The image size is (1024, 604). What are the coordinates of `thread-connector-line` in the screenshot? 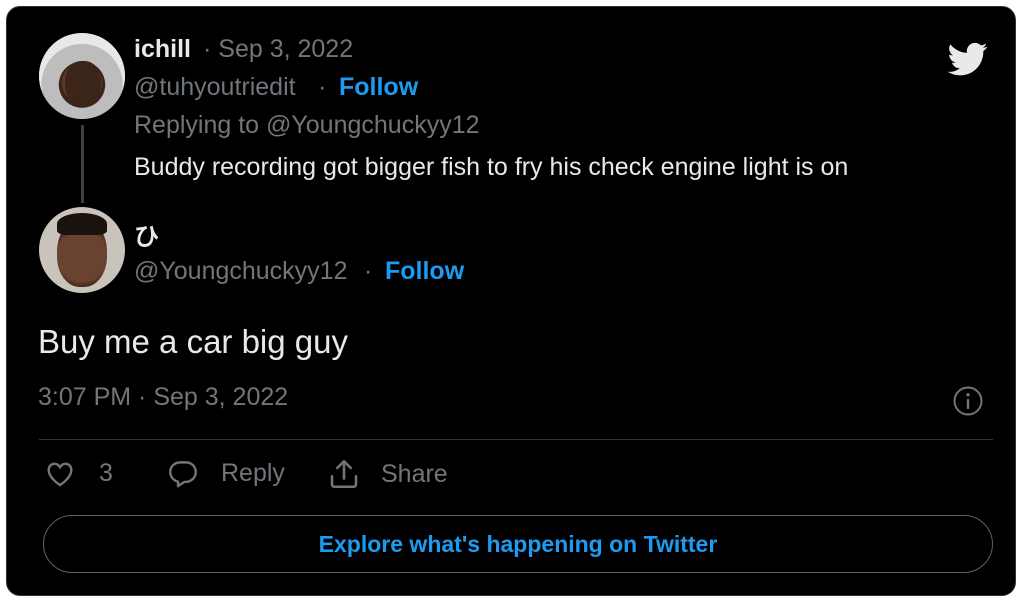 It's located at (82, 164).